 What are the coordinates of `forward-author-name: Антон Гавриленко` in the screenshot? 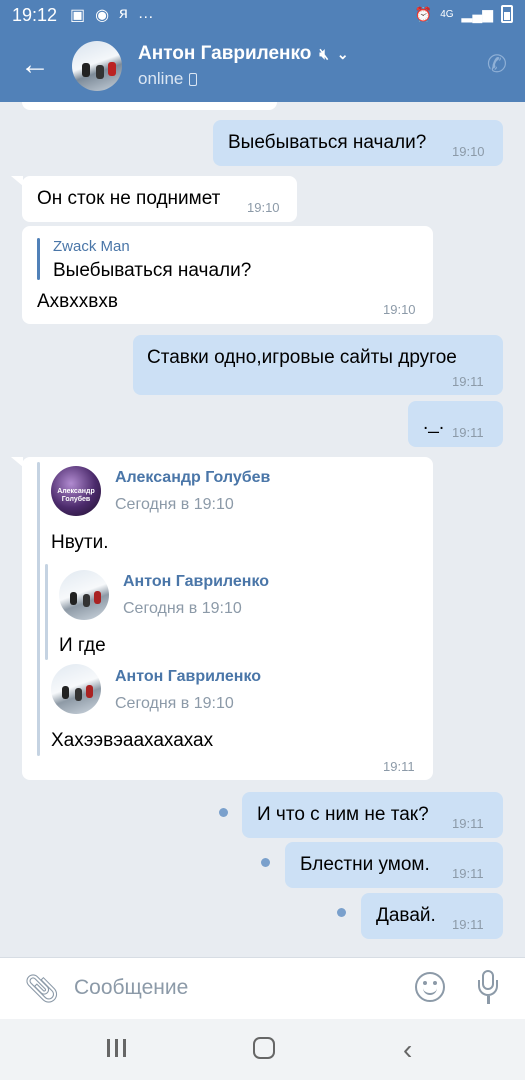 It's located at (188, 677).